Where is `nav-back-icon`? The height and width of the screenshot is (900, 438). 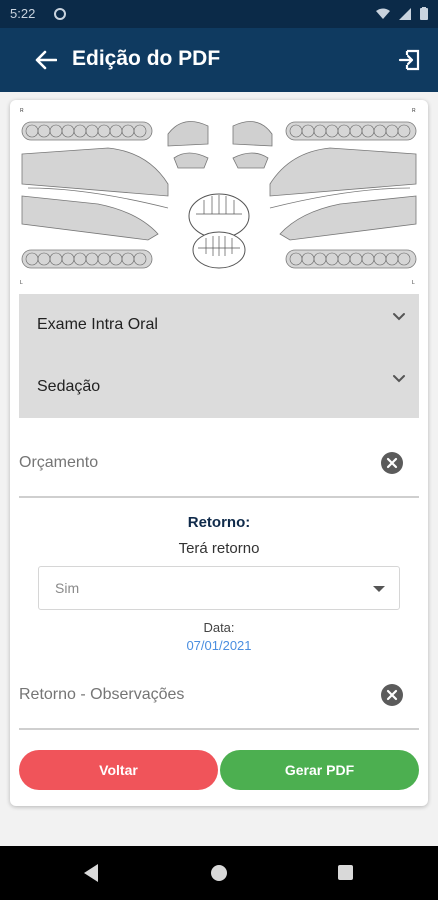 nav-back-icon is located at coordinates (91, 873).